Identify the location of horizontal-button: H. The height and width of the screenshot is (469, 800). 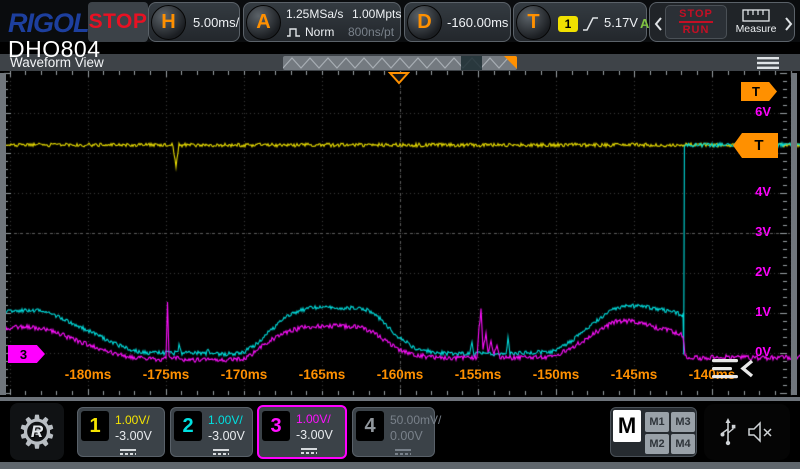
(168, 22).